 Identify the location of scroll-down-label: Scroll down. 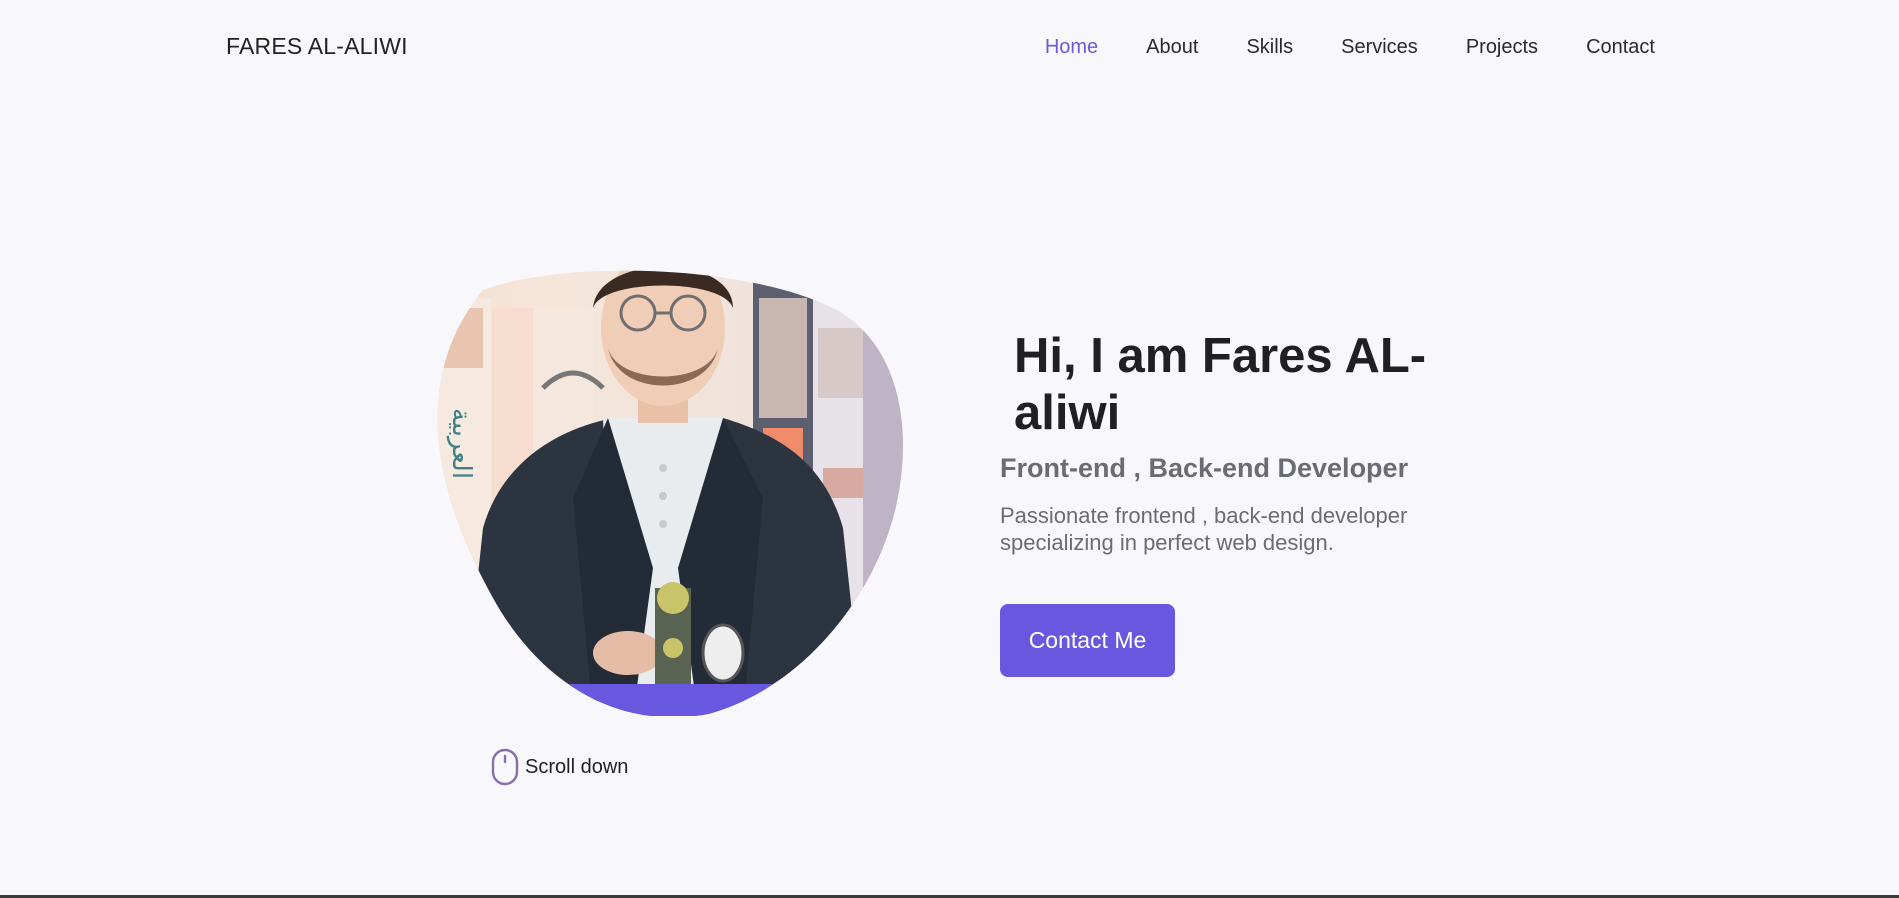
(577, 766).